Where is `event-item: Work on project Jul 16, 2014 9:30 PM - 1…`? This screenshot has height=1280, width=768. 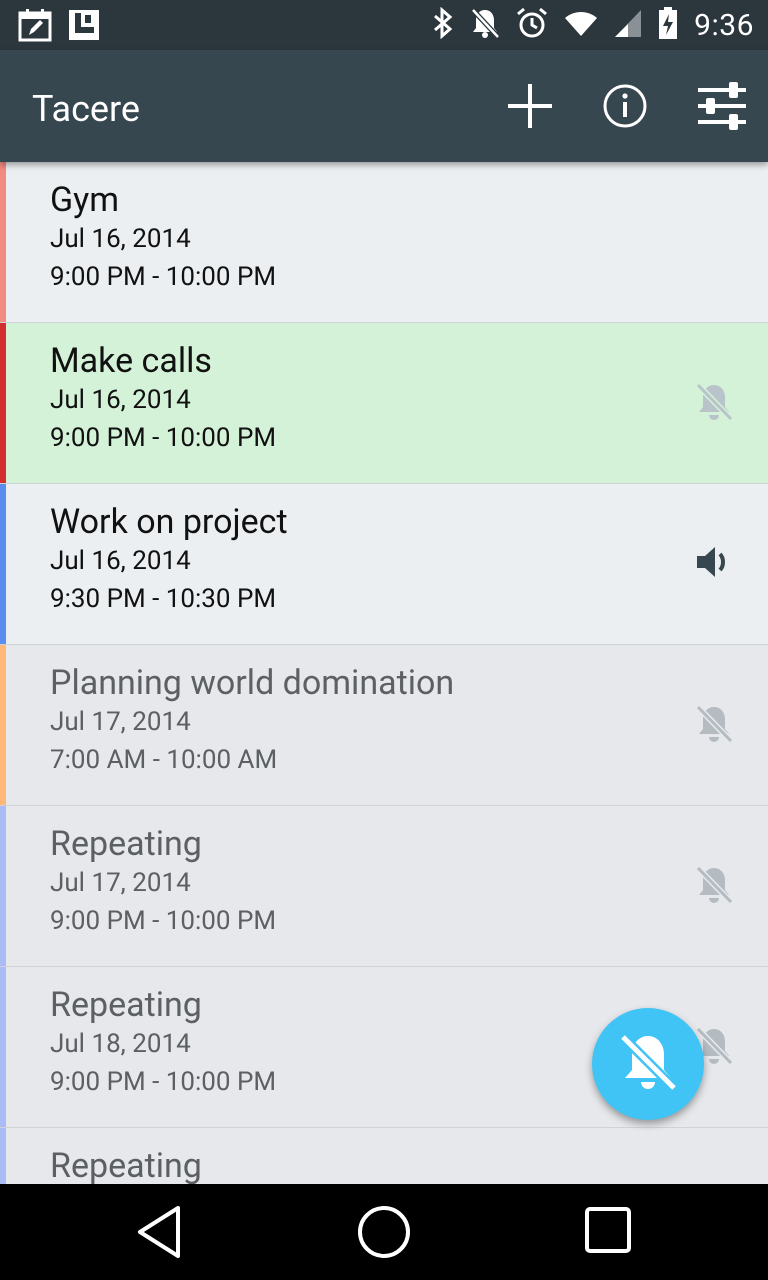 event-item: Work on project Jul 16, 2014 9:30 PM - 1… is located at coordinates (384, 564).